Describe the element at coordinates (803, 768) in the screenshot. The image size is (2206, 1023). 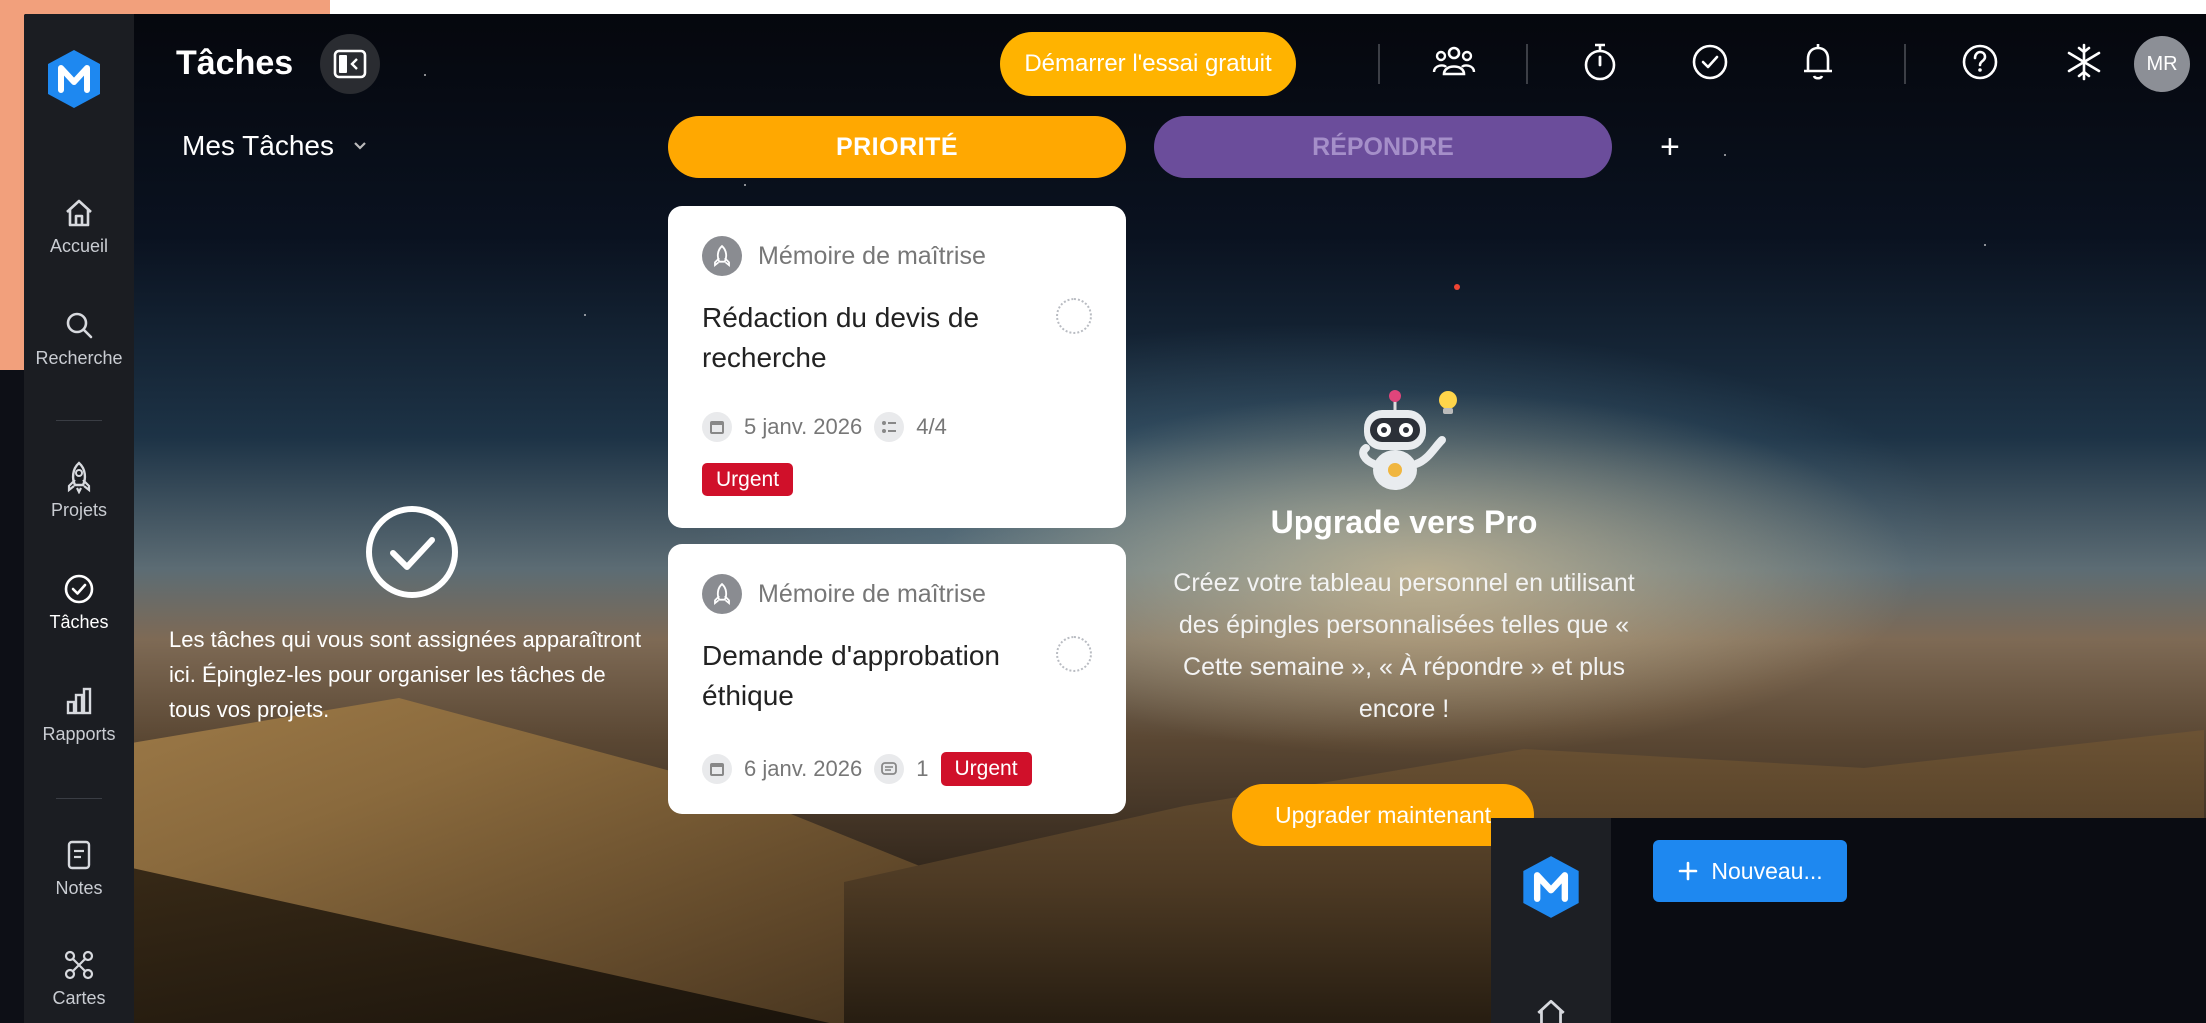
I see `task-due-date: 6 janv. 2026` at that location.